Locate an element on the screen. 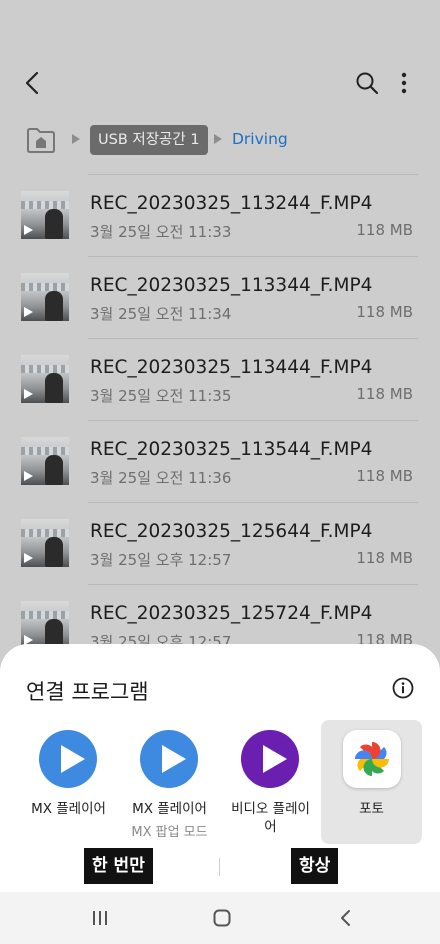  sheet-title: 연결 프로그램 is located at coordinates (87, 692).